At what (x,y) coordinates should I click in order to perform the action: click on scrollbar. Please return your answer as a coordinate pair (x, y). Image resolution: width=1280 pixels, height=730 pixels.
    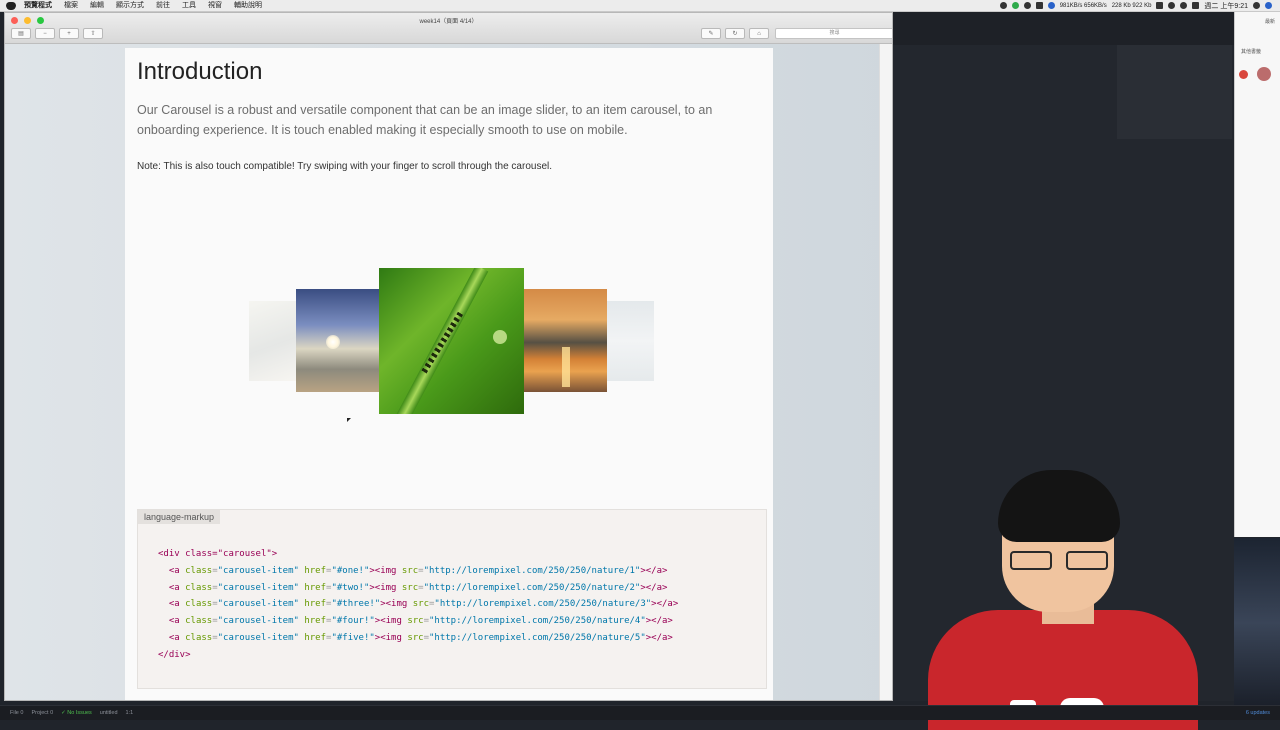
    Looking at the image, I should click on (885, 372).